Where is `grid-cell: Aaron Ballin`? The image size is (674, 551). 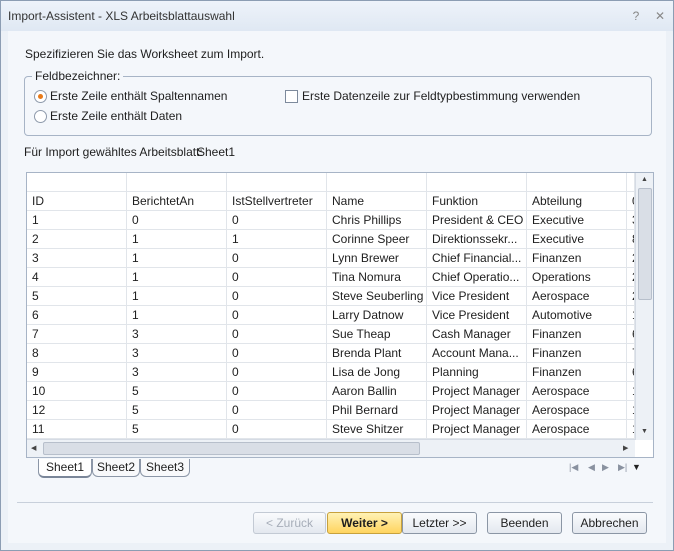
grid-cell: Aaron Ballin is located at coordinates (377, 391).